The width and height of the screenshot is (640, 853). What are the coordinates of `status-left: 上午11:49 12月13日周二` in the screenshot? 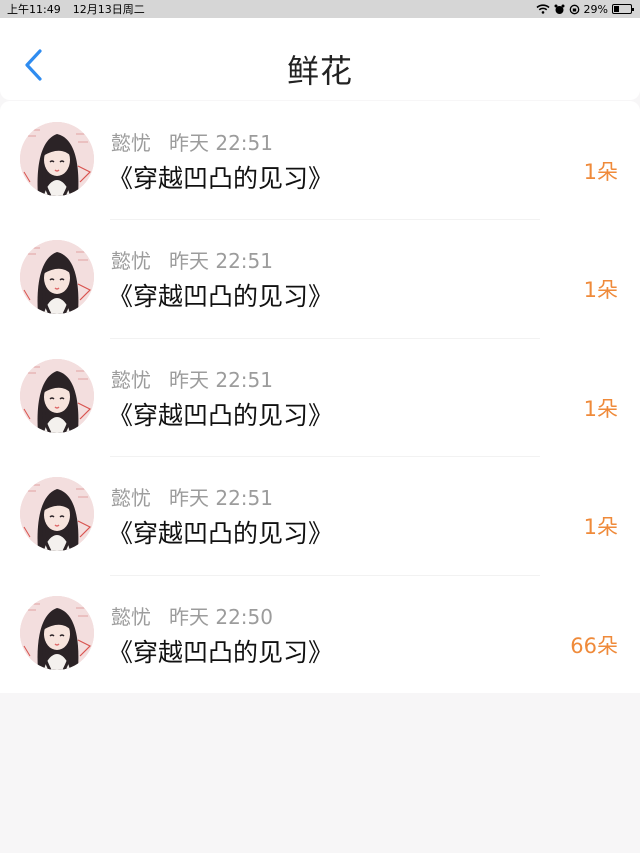 It's located at (76, 9).